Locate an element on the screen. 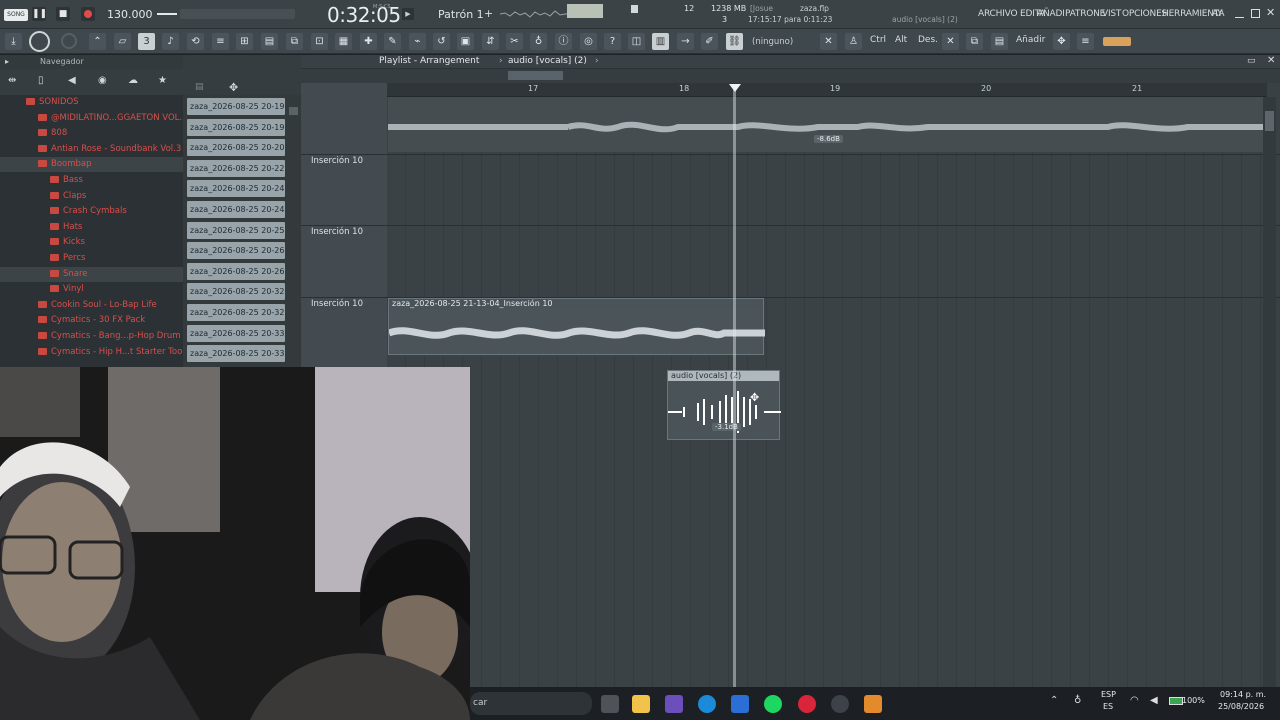 The height and width of the screenshot is (720, 1280). preset-selector: (ninguno) is located at coordinates (781, 42).